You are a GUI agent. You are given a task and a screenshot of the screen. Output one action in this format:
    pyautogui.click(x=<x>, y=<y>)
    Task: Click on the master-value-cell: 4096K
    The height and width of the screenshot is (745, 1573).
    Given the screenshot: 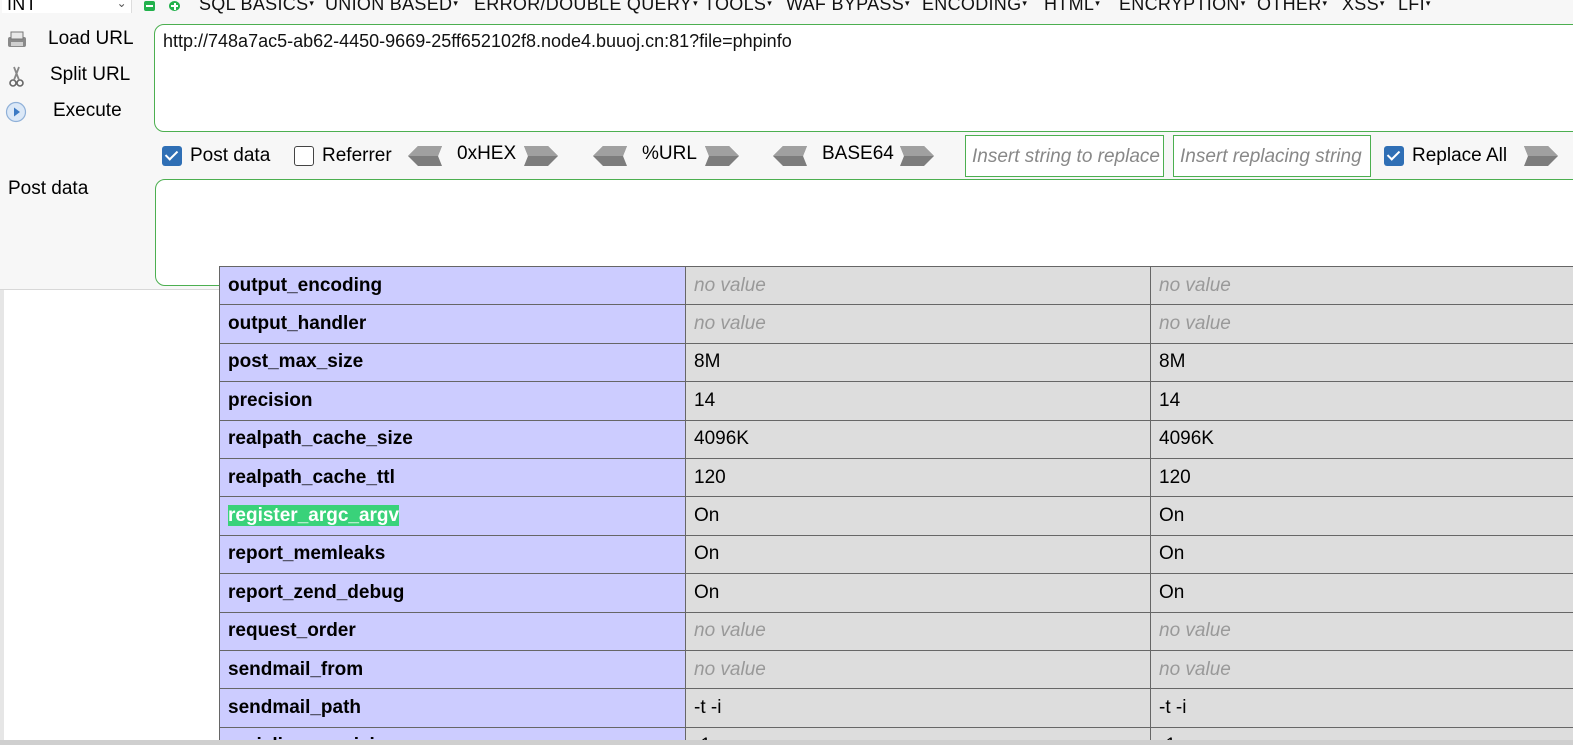 What is the action you would take?
    pyautogui.click(x=1361, y=439)
    